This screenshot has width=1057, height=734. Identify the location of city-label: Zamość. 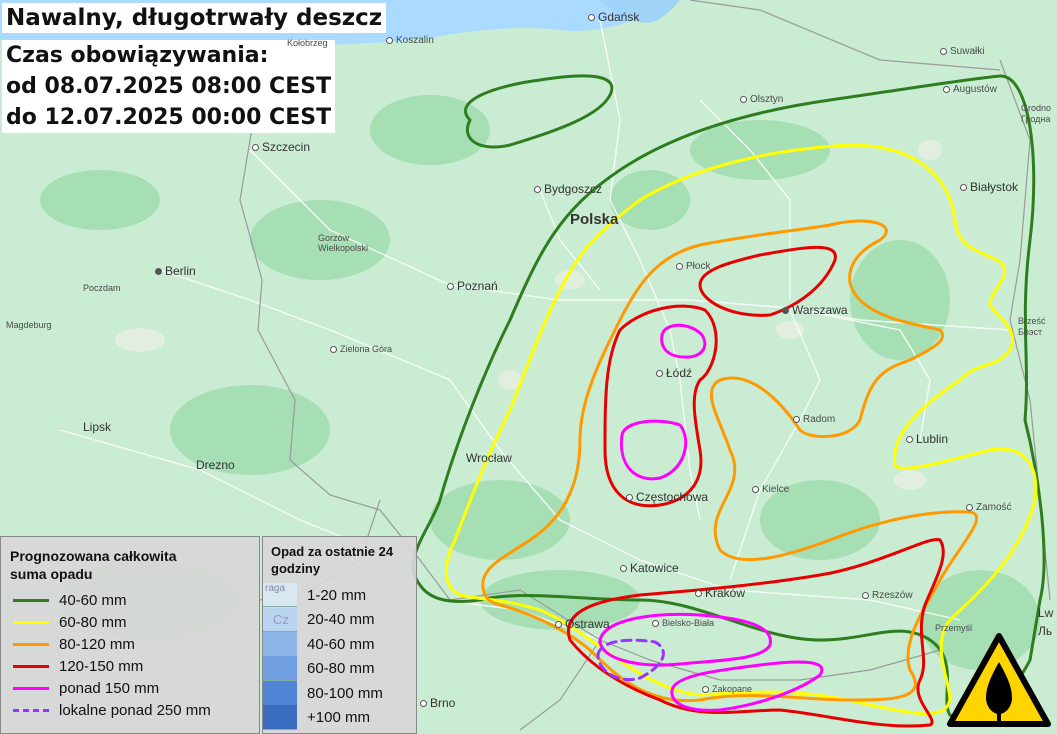
(994, 507).